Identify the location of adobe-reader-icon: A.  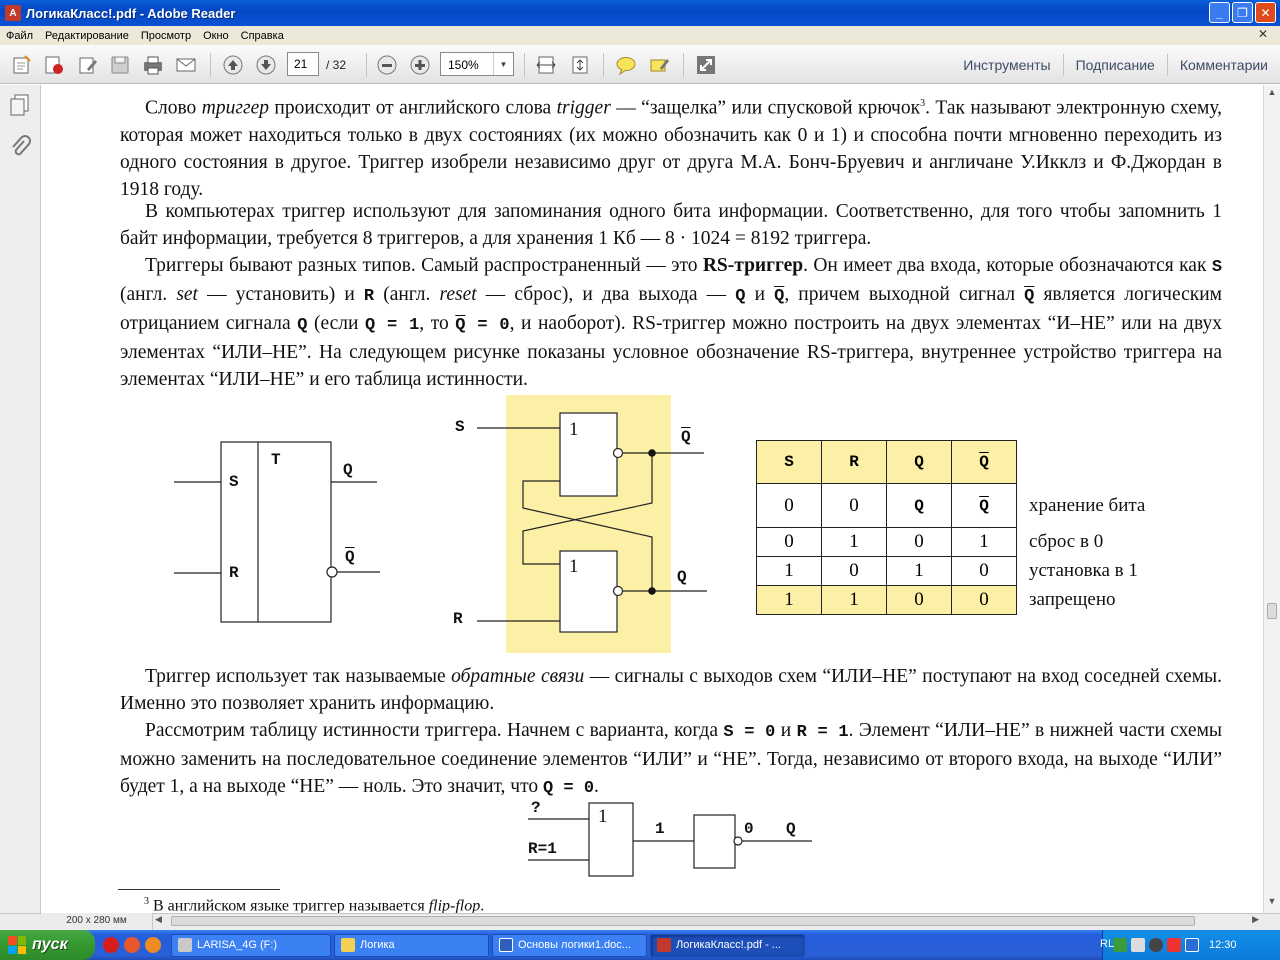
(13, 13).